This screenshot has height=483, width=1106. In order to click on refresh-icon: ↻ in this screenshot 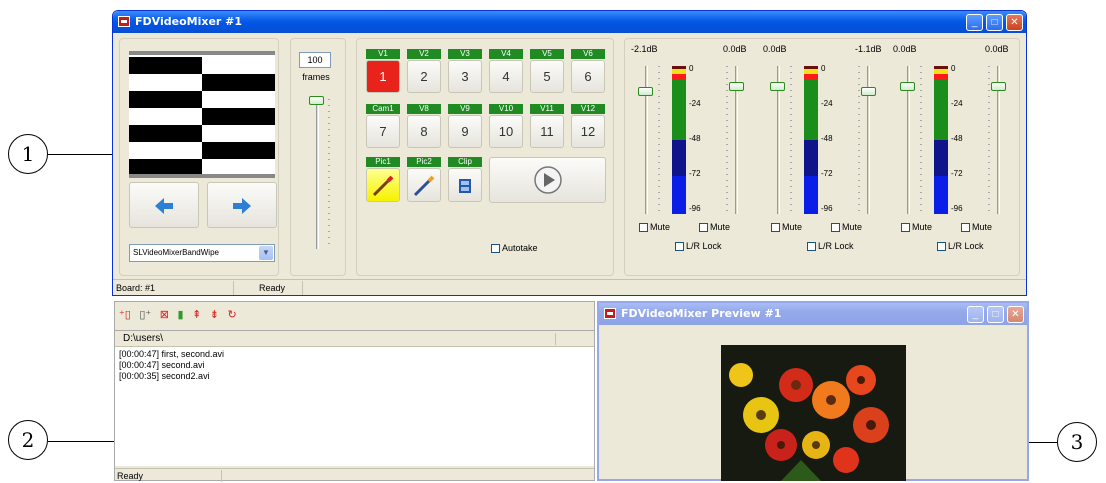, I will do `click(232, 315)`.